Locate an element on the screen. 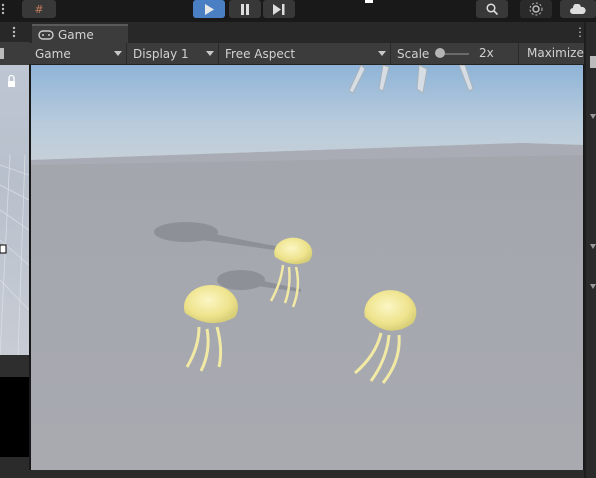 The width and height of the screenshot is (596, 478). search-icon is located at coordinates (492, 9).